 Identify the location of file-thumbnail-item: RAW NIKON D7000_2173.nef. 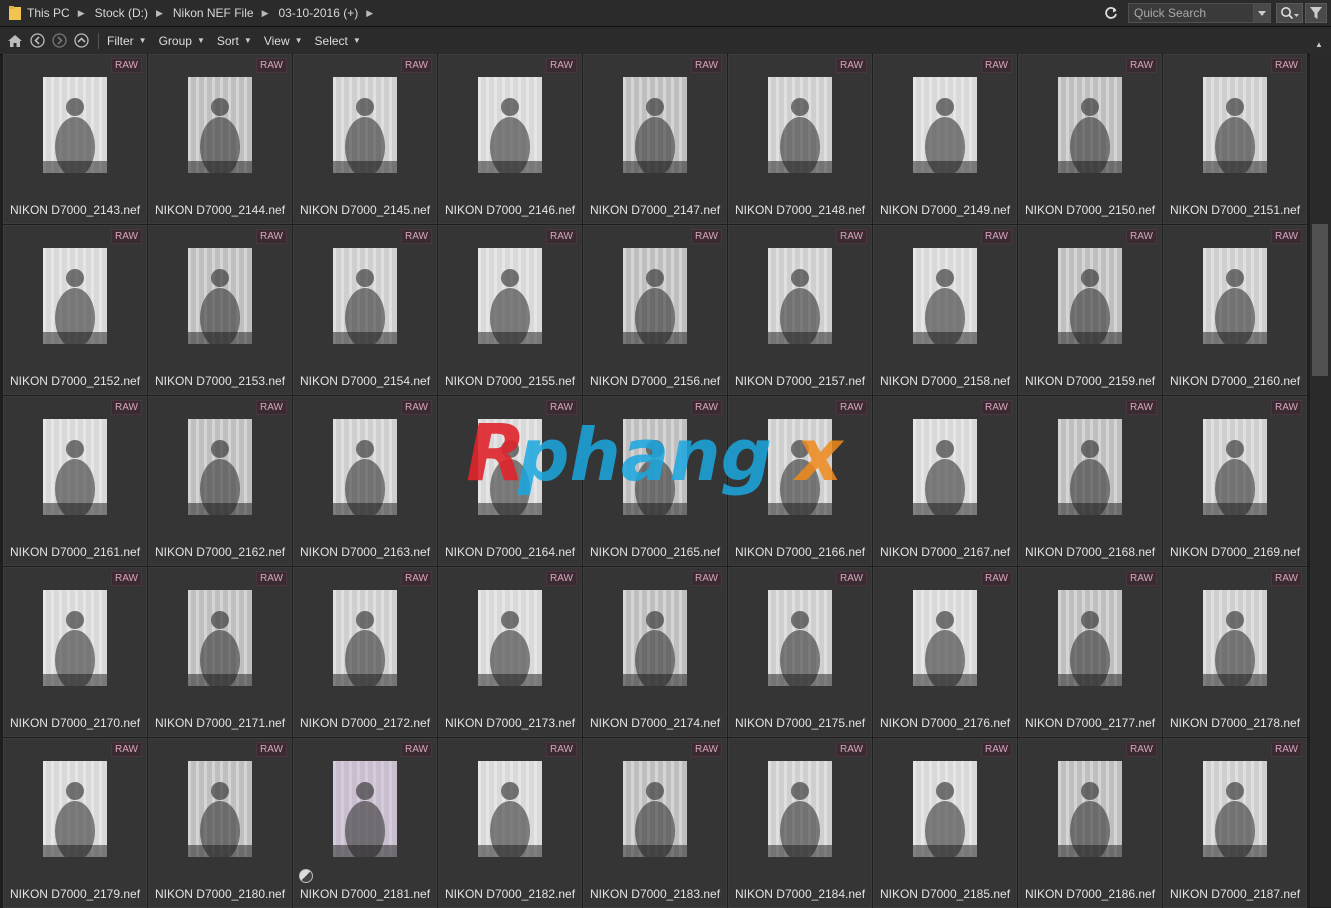
(510, 652).